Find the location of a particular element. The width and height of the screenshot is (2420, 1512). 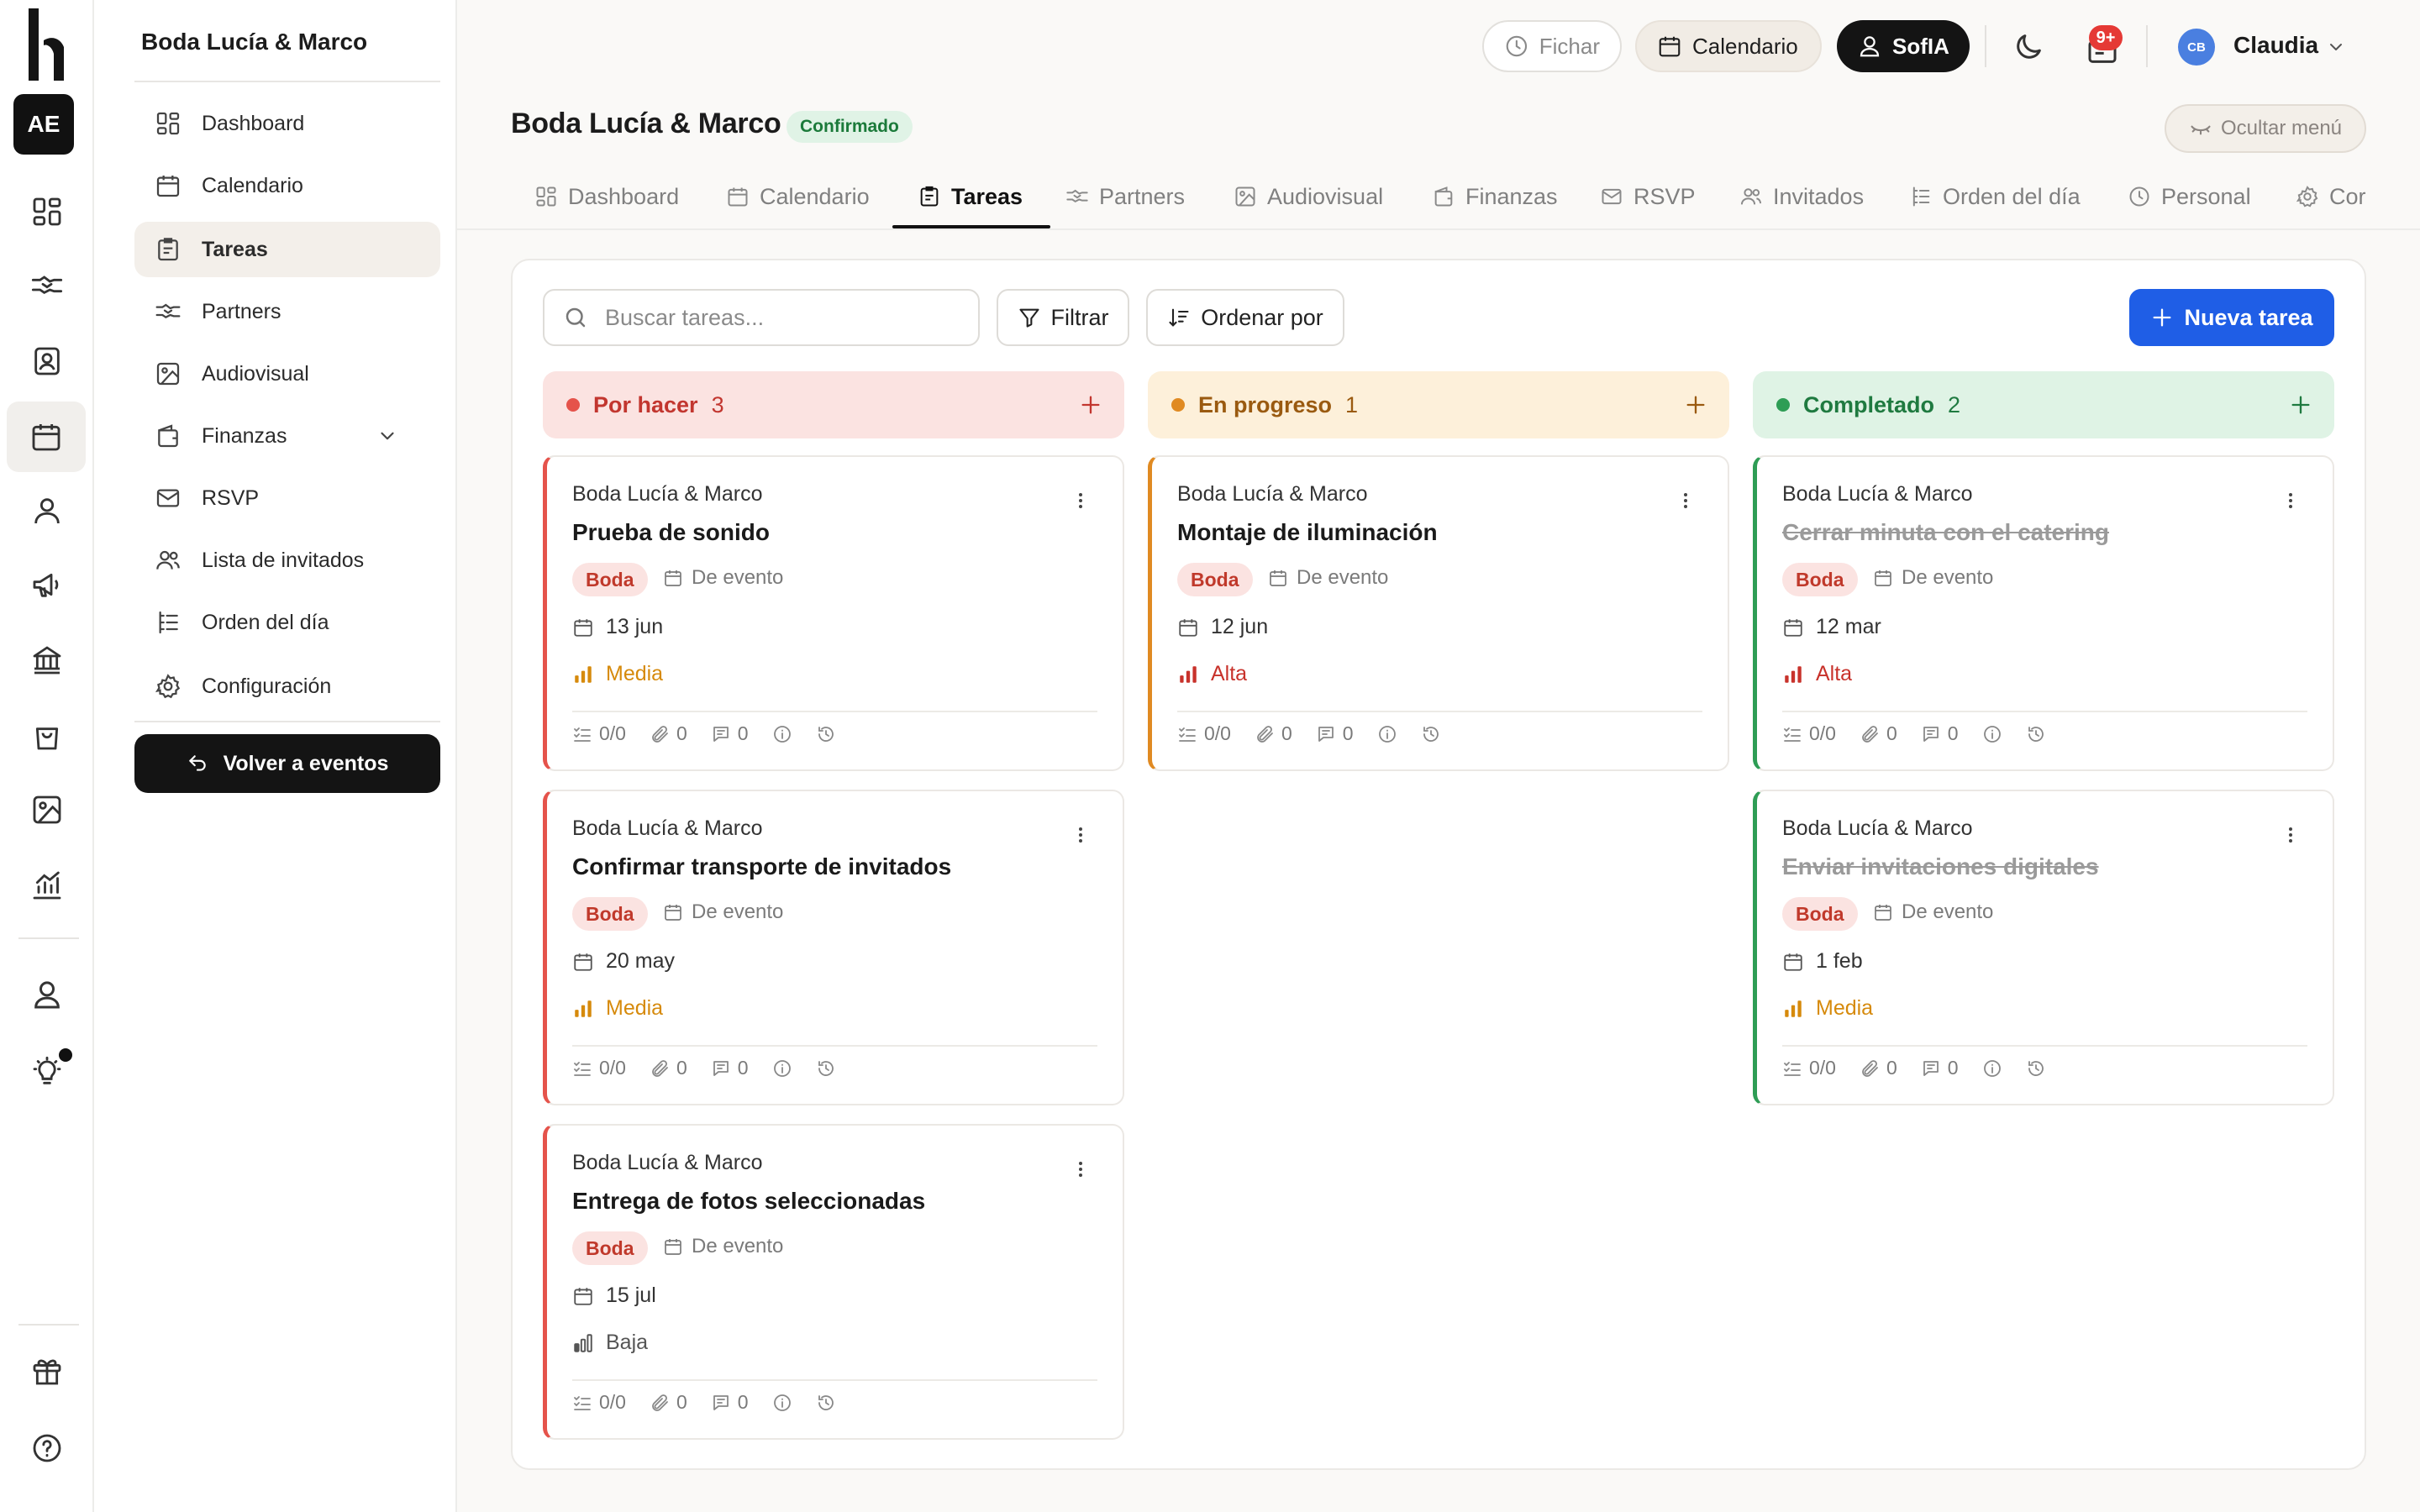

sofia-button: SofIA is located at coordinates (1904, 46).